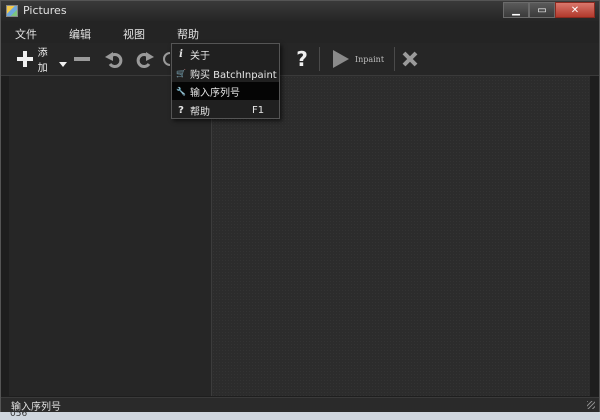 The width and height of the screenshot is (600, 420). I want to click on plus-icon, so click(25, 59).